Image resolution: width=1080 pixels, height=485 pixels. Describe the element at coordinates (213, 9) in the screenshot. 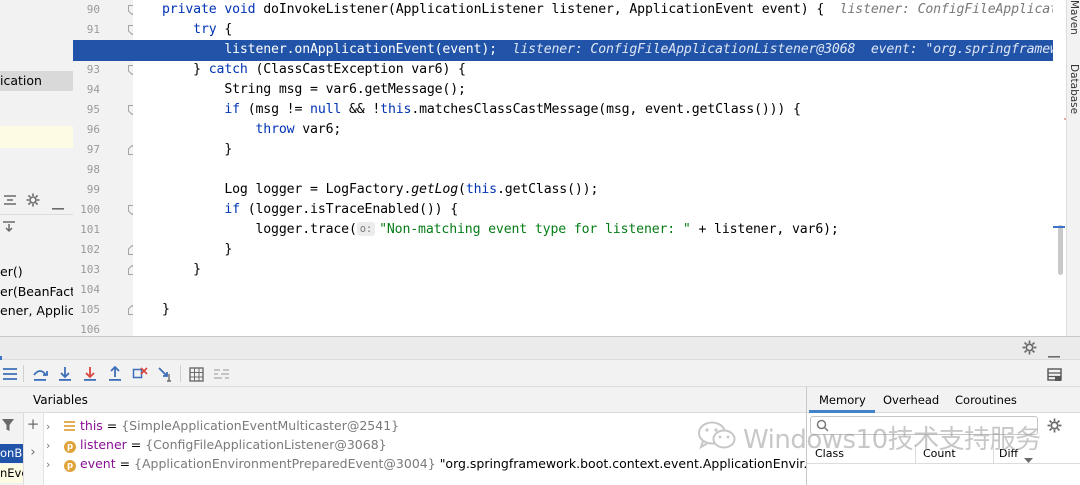

I see `code-token: private void` at that location.